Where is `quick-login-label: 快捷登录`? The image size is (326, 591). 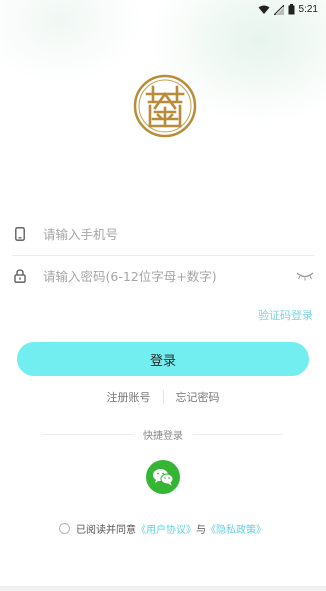 quick-login-label: 快捷登录 is located at coordinates (163, 436).